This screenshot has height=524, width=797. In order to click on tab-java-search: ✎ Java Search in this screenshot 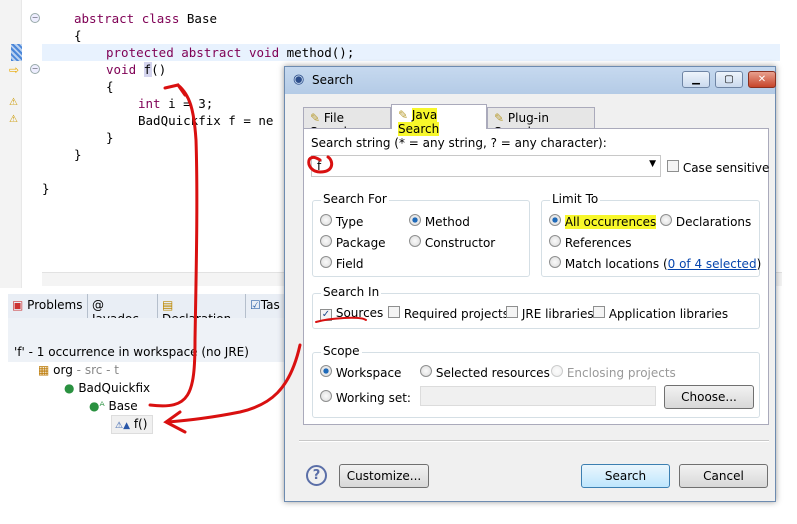, I will do `click(439, 120)`.